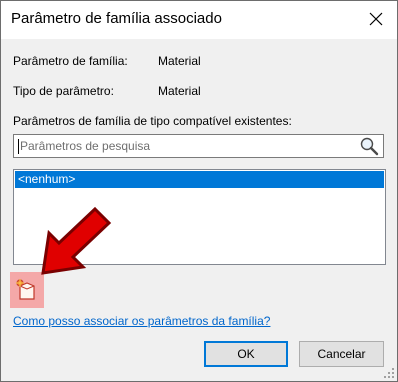 The width and height of the screenshot is (398, 382). What do you see at coordinates (18, 146) in the screenshot?
I see `text-caret` at bounding box center [18, 146].